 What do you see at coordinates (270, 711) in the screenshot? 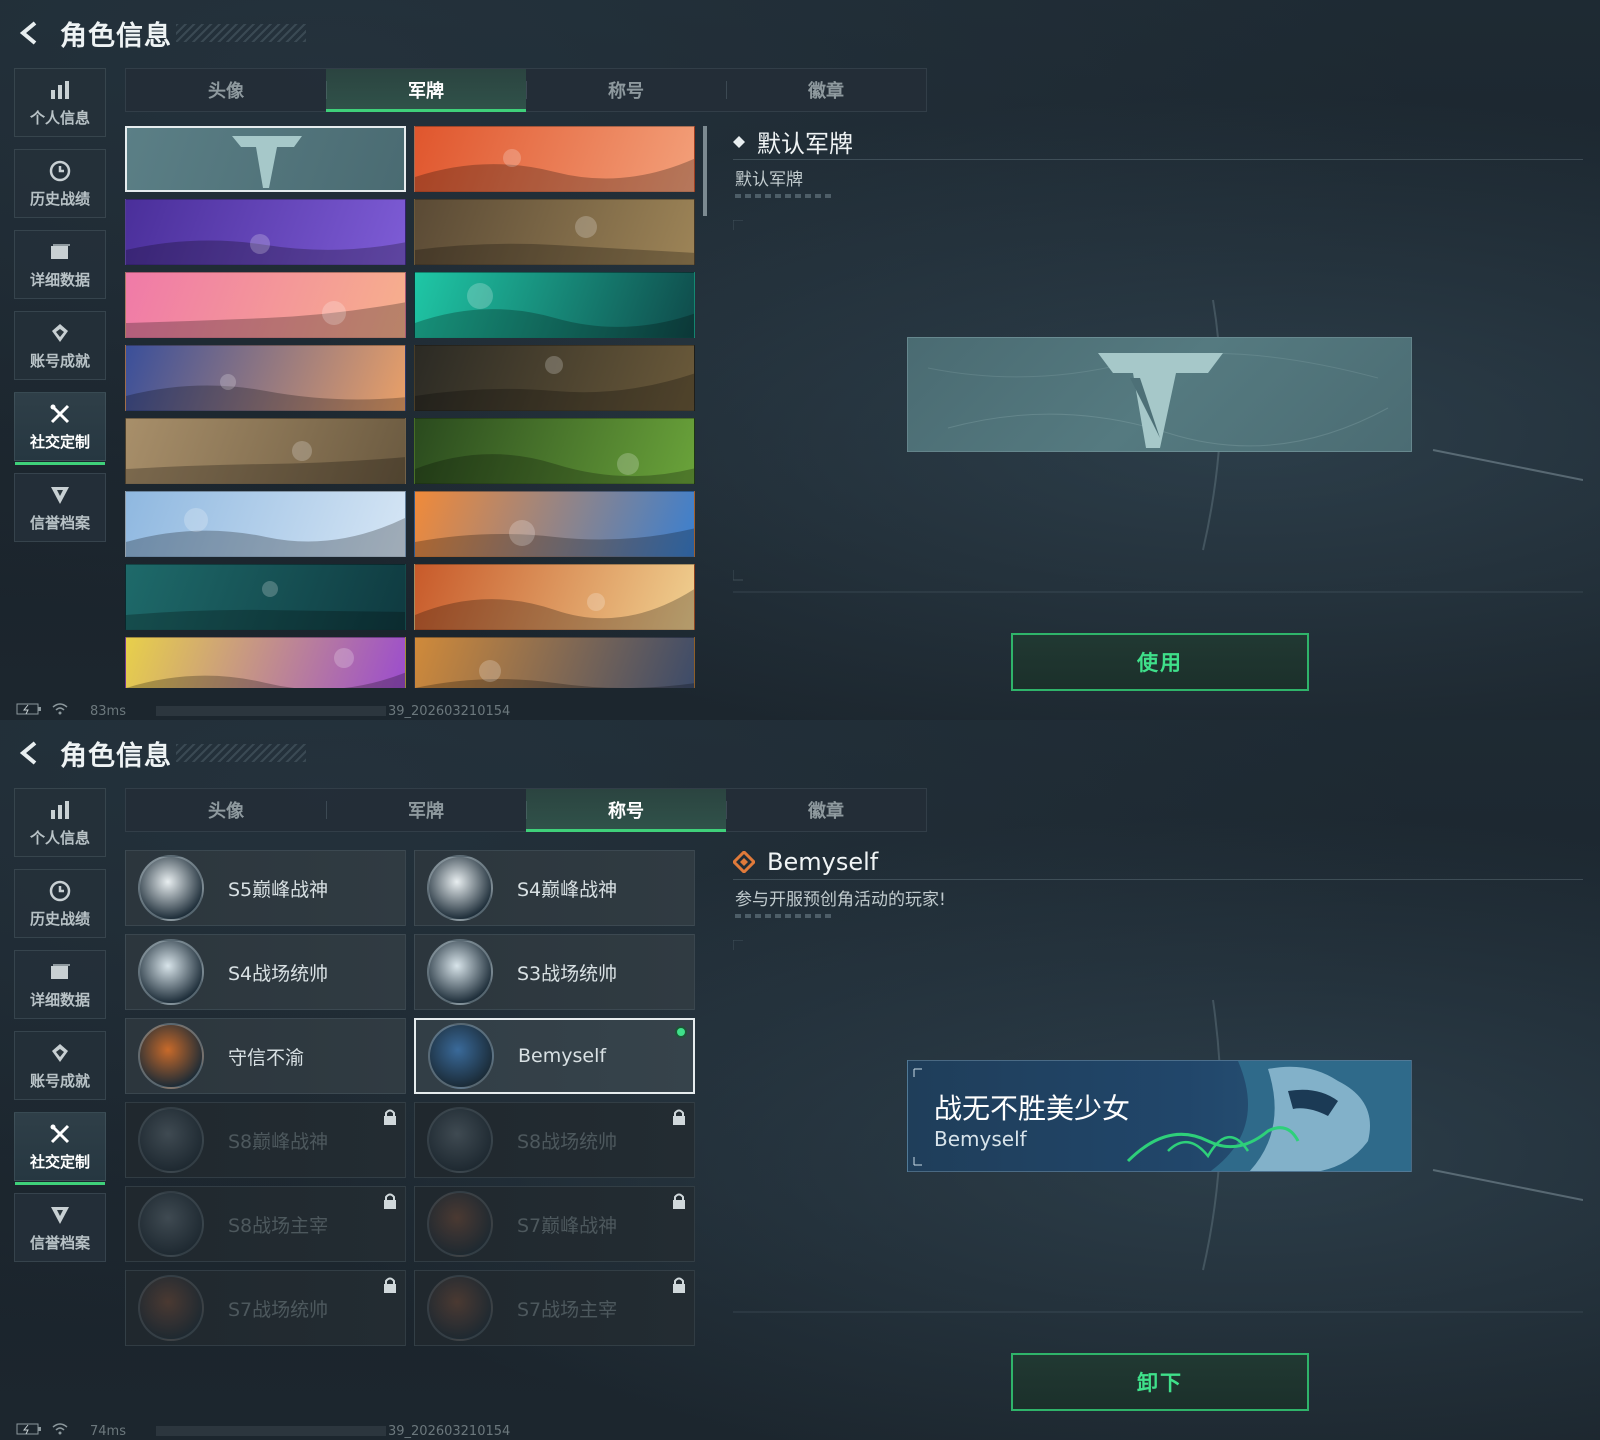
I see `redacted-bar` at bounding box center [270, 711].